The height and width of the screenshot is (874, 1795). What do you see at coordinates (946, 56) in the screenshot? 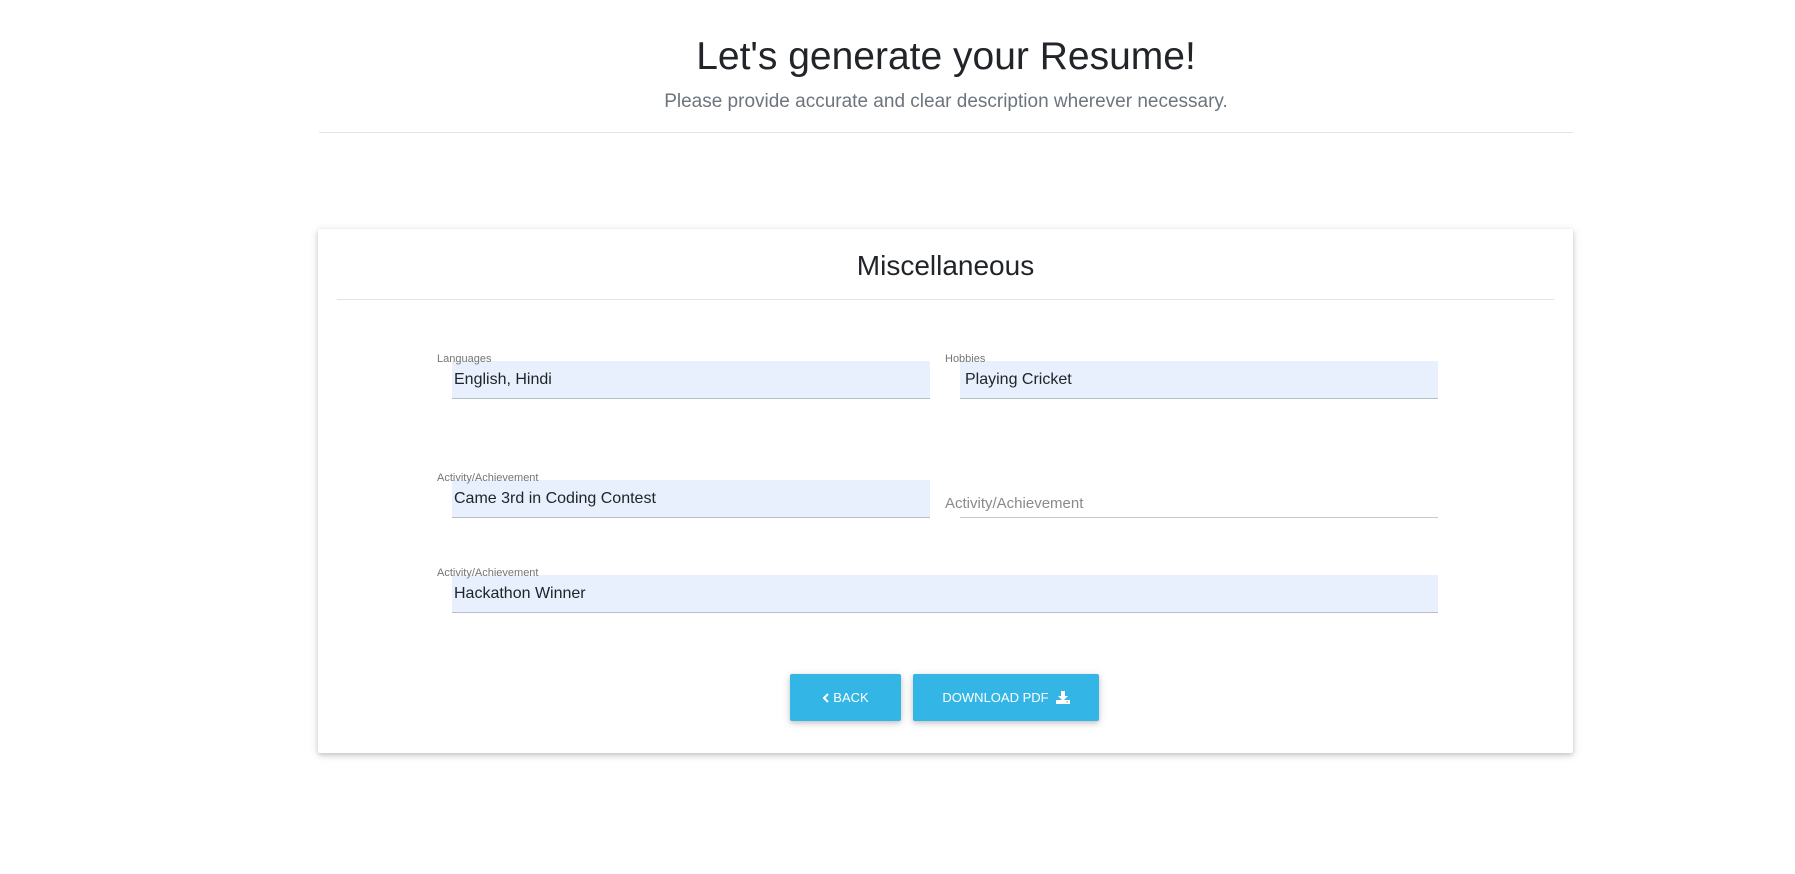
I see `page-title: Let's generate your Resume!` at bounding box center [946, 56].